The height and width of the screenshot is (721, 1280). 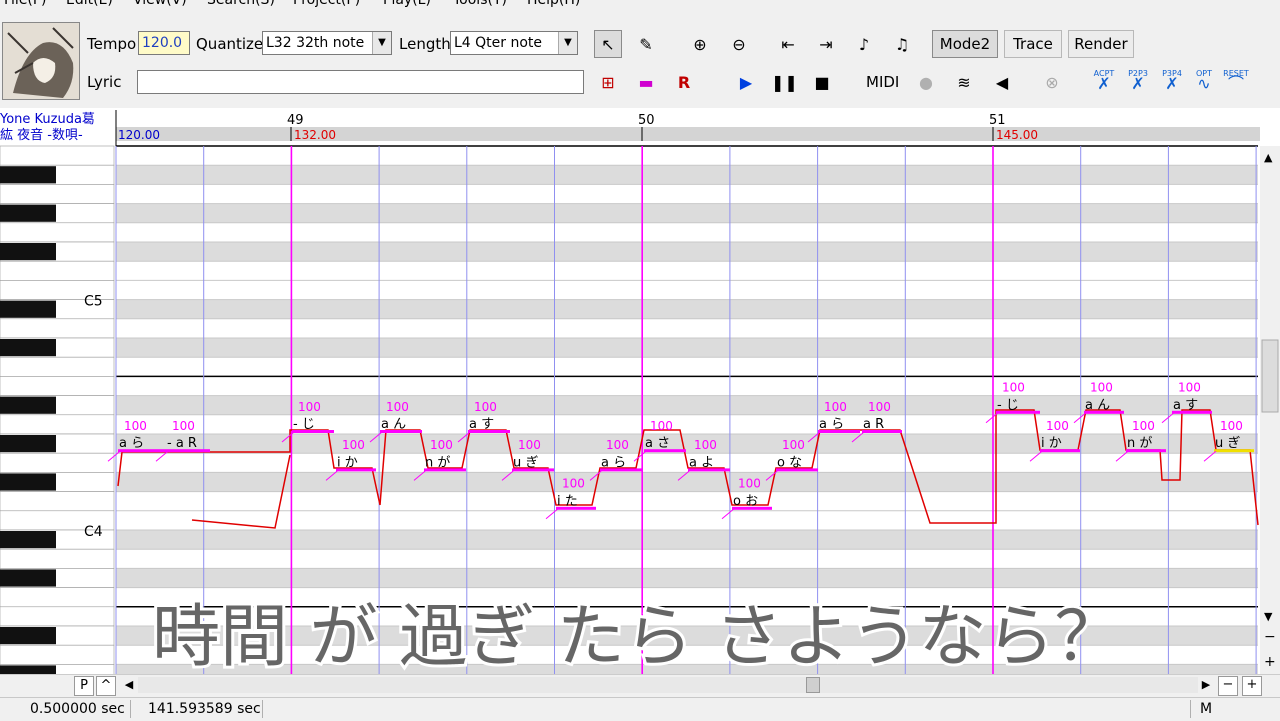 What do you see at coordinates (347, 462) in the screenshot?
I see `note-lyric: i か` at bounding box center [347, 462].